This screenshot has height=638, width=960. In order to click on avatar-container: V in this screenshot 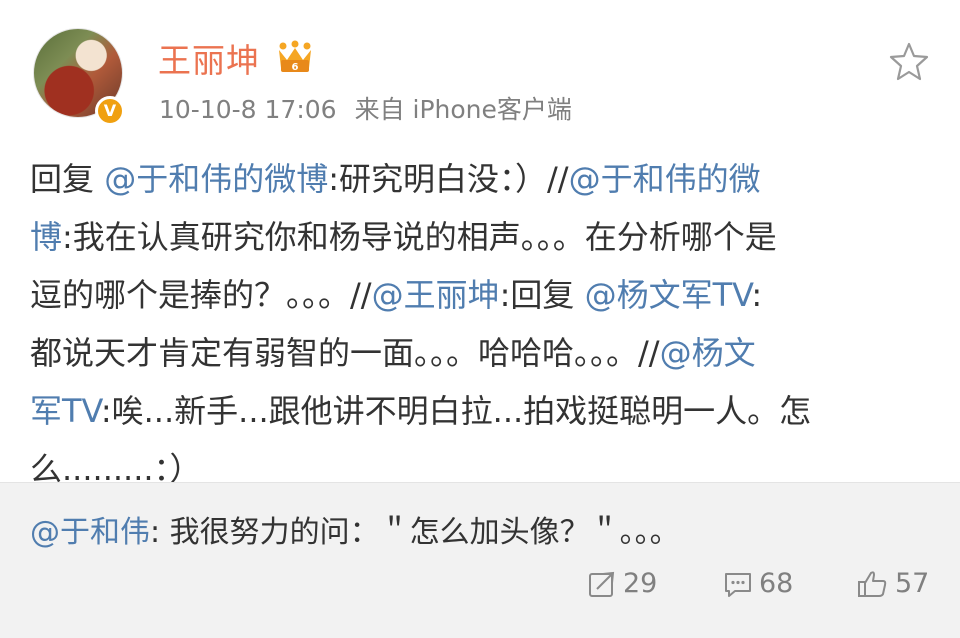, I will do `click(79, 77)`.